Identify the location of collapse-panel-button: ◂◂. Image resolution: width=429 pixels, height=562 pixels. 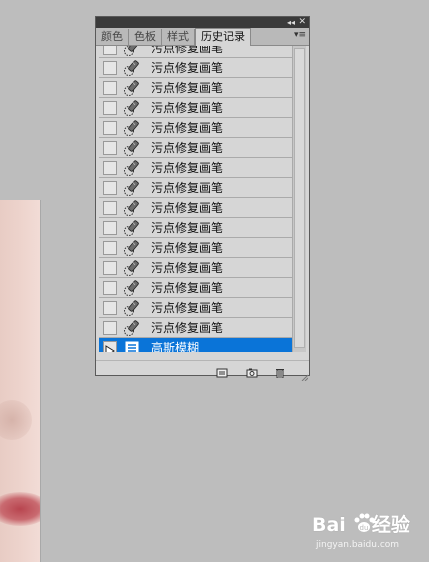
(291, 22).